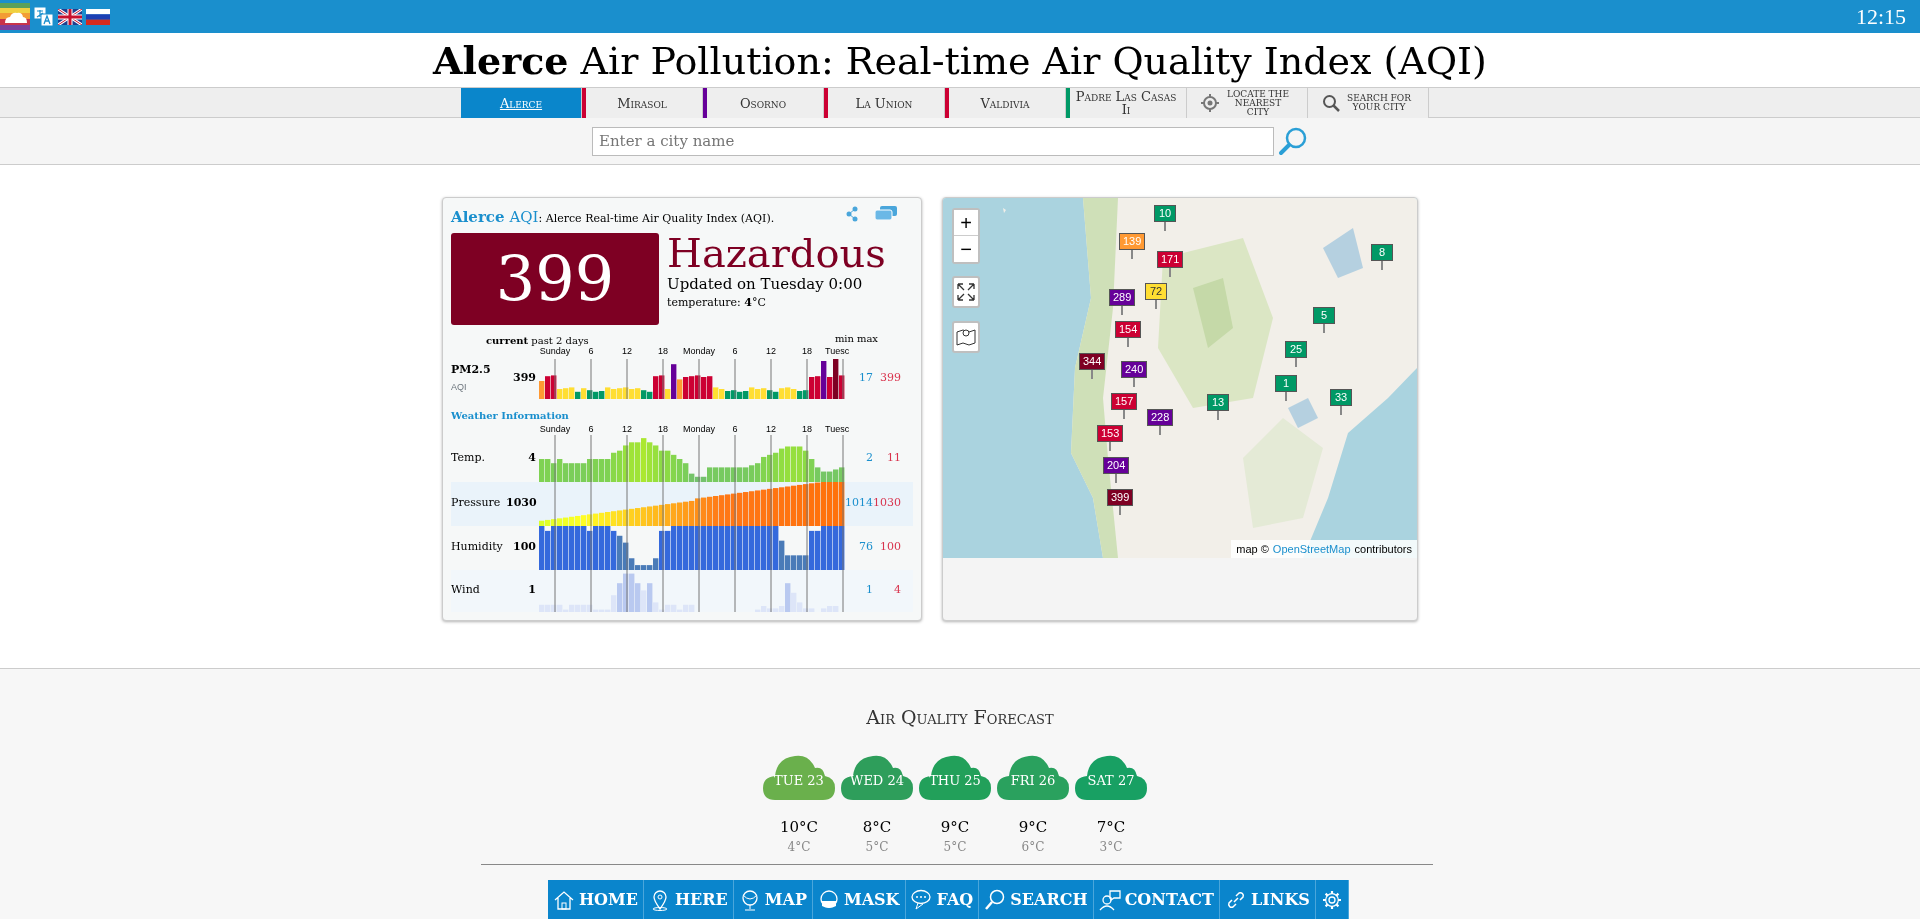 Image resolution: width=1920 pixels, height=919 pixels. Describe the element at coordinates (869, 590) in the screenshot. I see `min-value: 1` at that location.